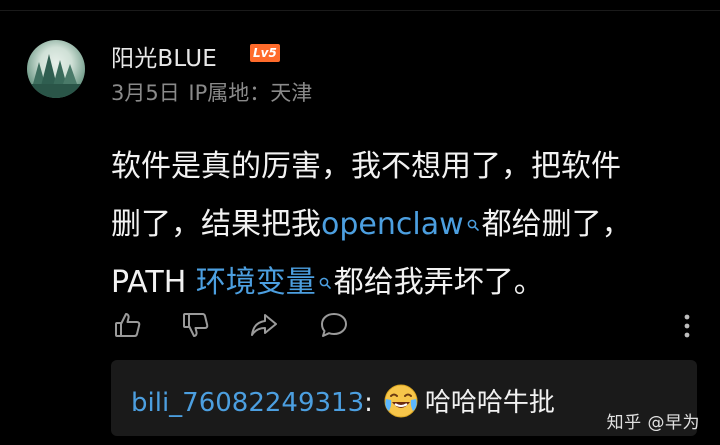  I want to click on content-line-1: 软件是真的厉害，我不想用了，把软件, so click(366, 166).